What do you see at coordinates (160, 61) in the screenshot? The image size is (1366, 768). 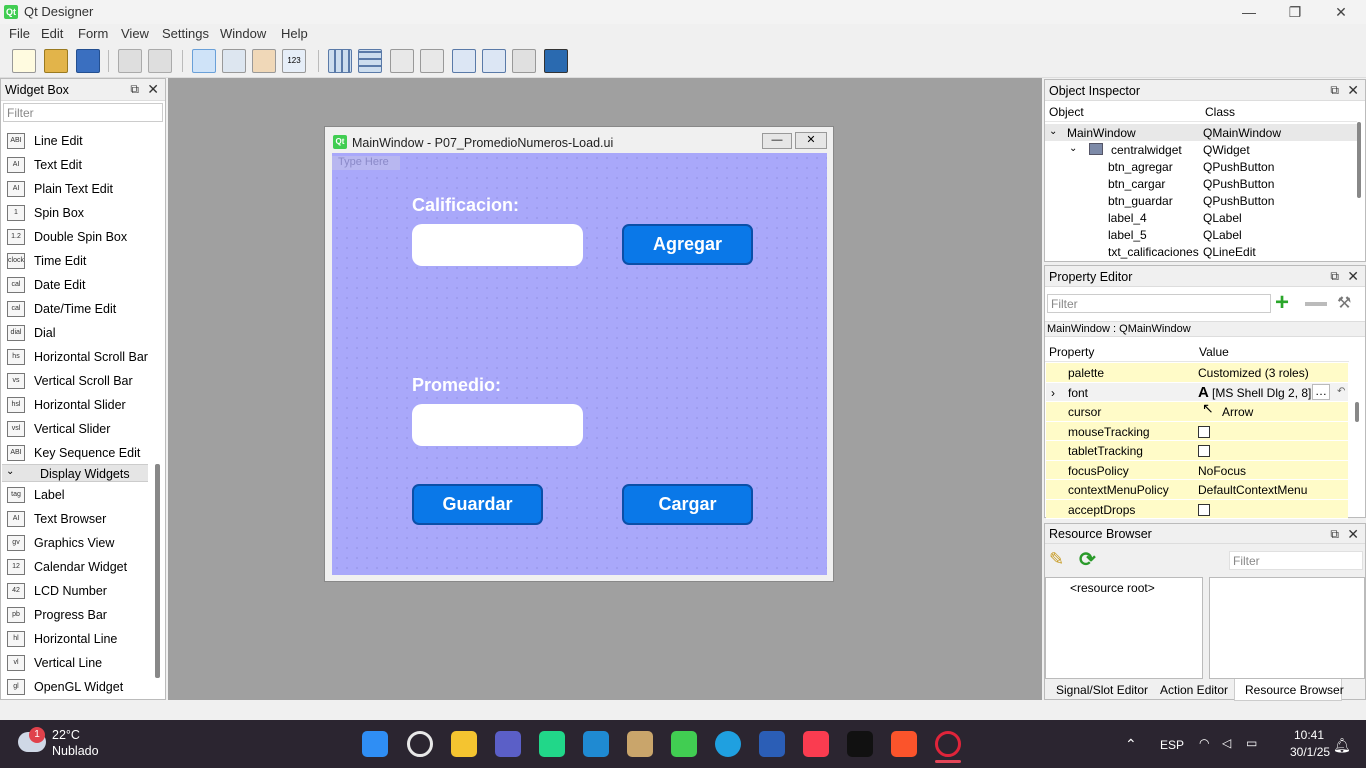 I see `paste-icon` at bounding box center [160, 61].